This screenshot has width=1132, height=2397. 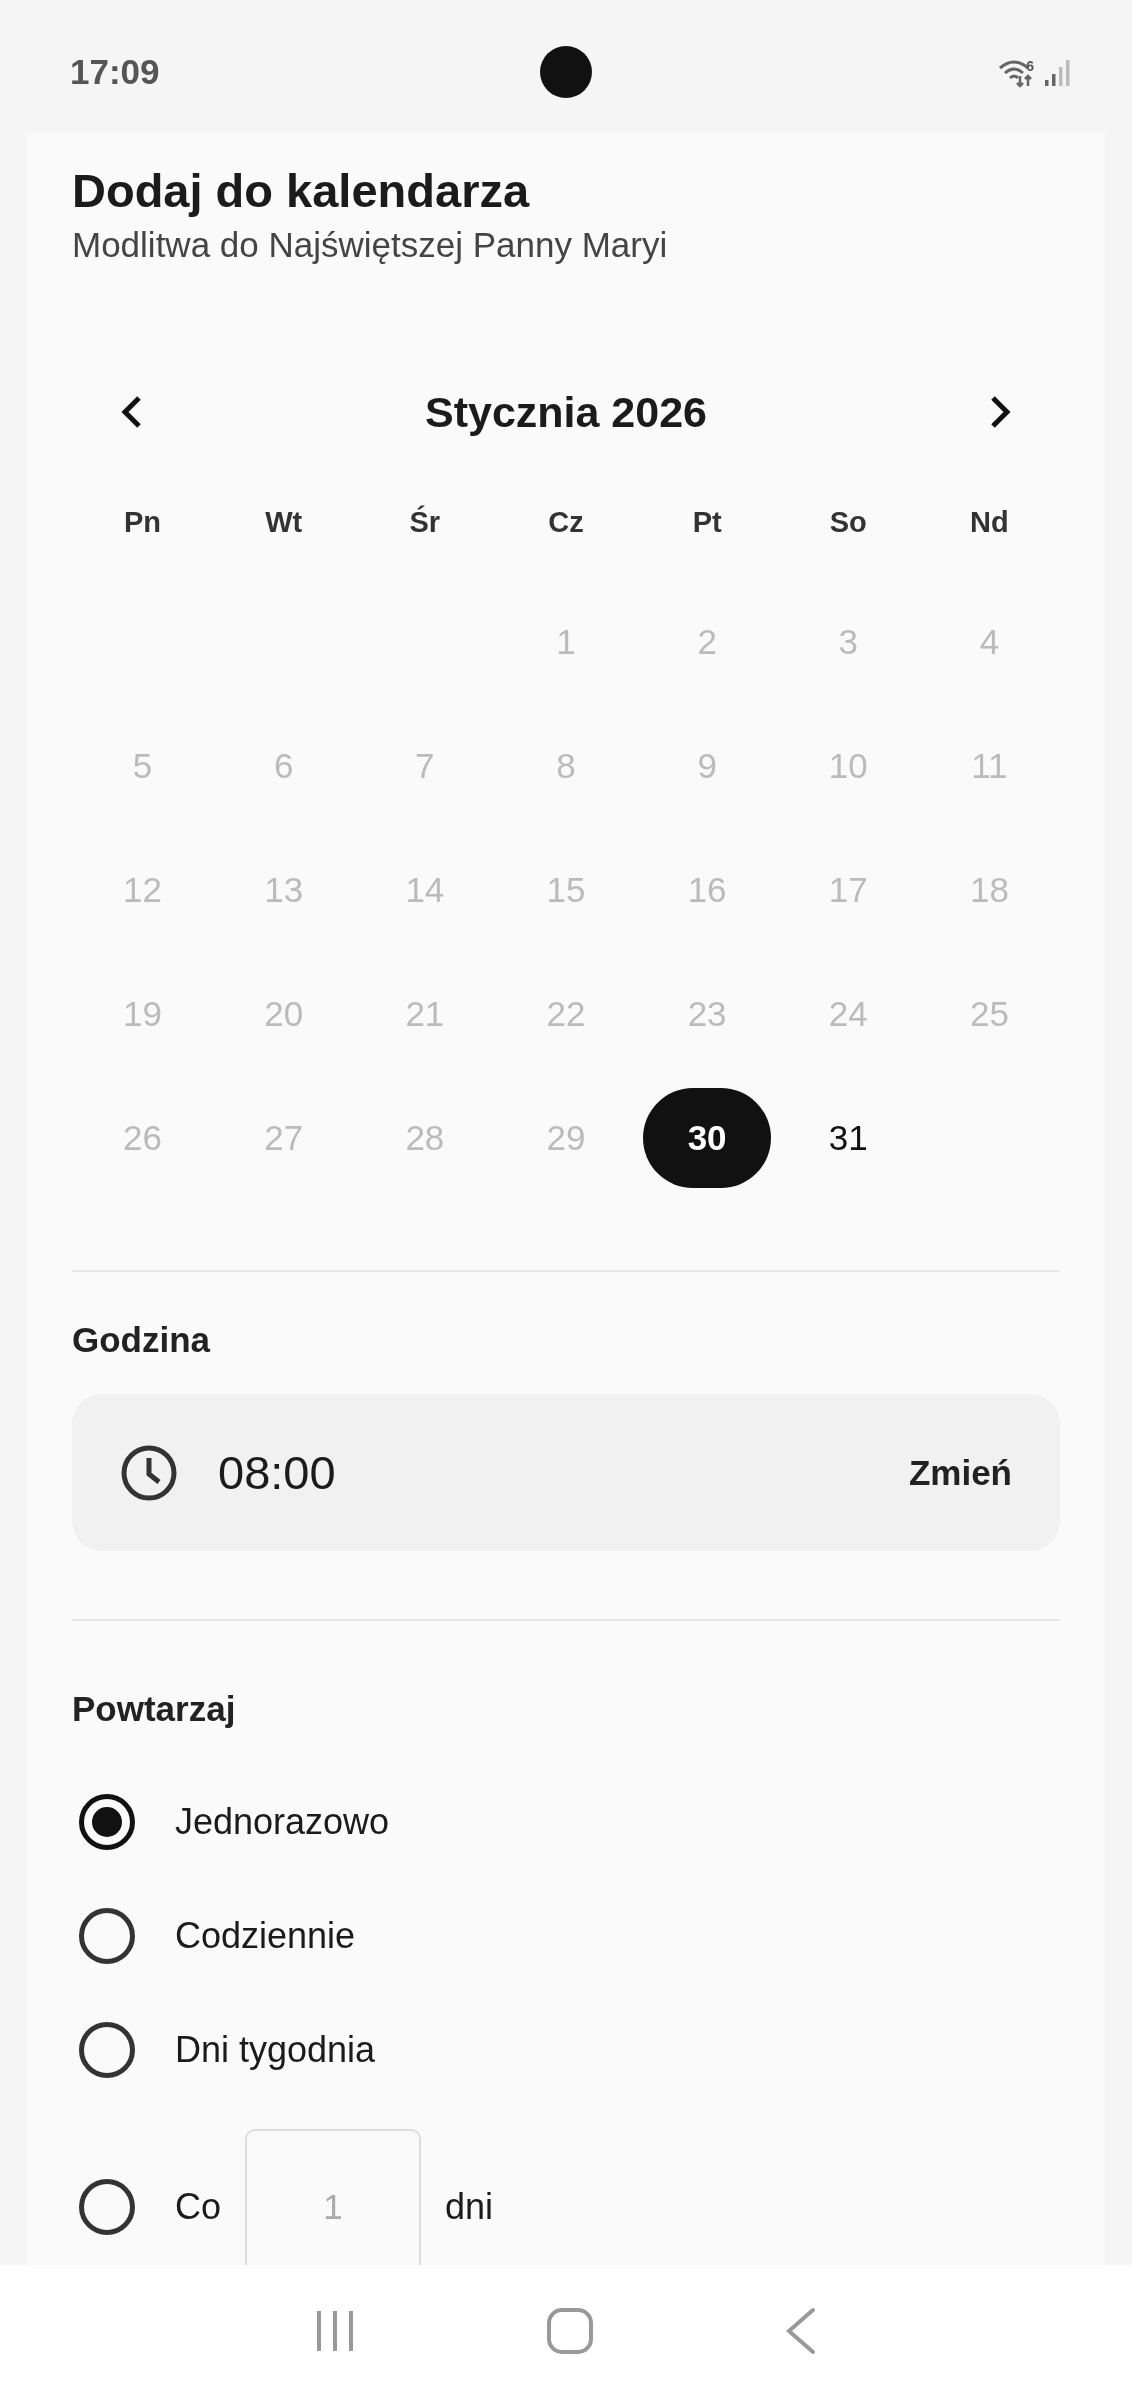 What do you see at coordinates (149, 1472) in the screenshot?
I see `clock-icon` at bounding box center [149, 1472].